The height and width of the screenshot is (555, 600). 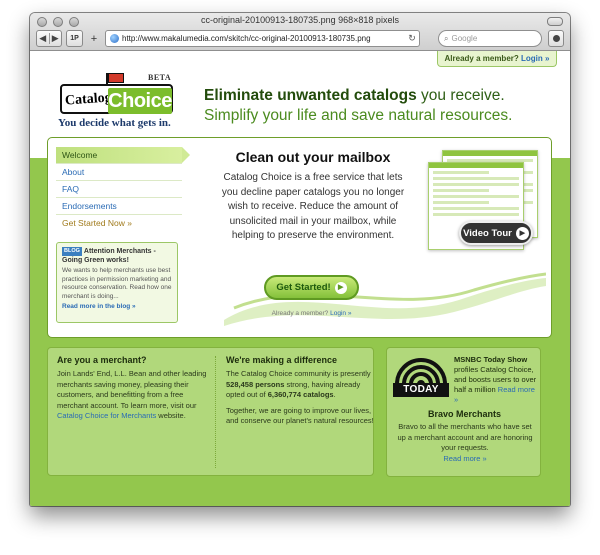 What do you see at coordinates (114, 123) in the screenshot?
I see `logo-tagline: You decide what gets in.` at bounding box center [114, 123].